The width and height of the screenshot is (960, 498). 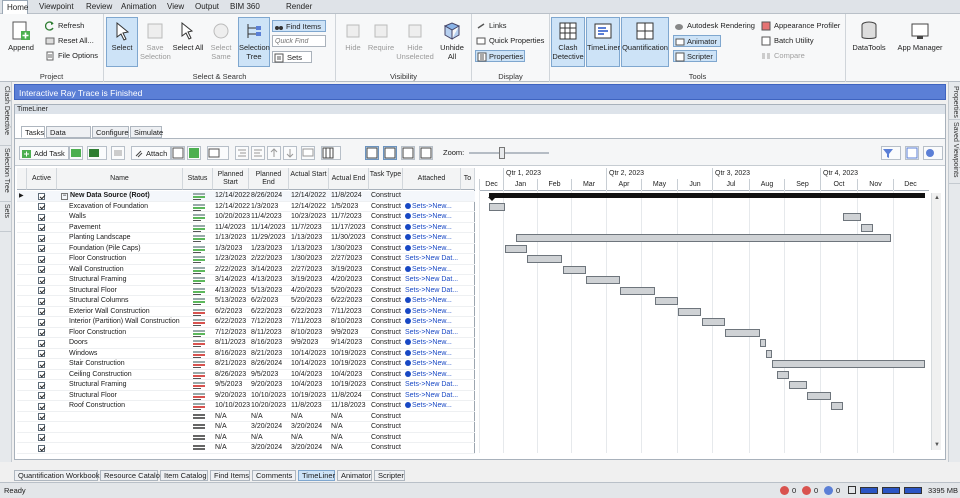 I want to click on info-icon, so click(x=828, y=490).